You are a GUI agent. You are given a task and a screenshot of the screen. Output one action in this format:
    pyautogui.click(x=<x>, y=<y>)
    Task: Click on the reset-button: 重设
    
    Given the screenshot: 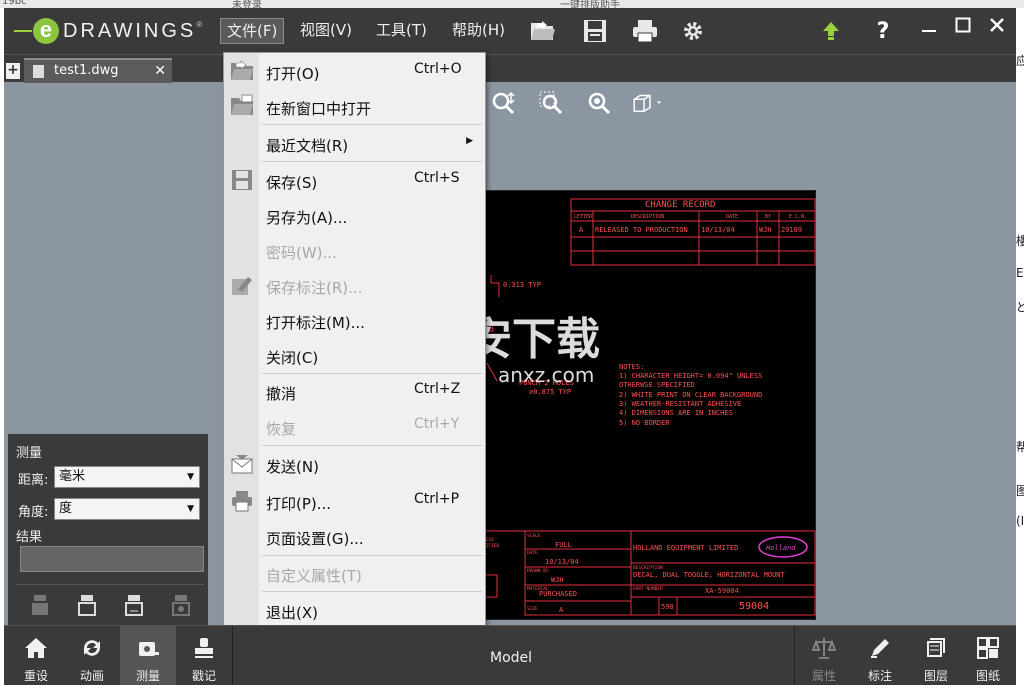 What is the action you would take?
    pyautogui.click(x=36, y=655)
    